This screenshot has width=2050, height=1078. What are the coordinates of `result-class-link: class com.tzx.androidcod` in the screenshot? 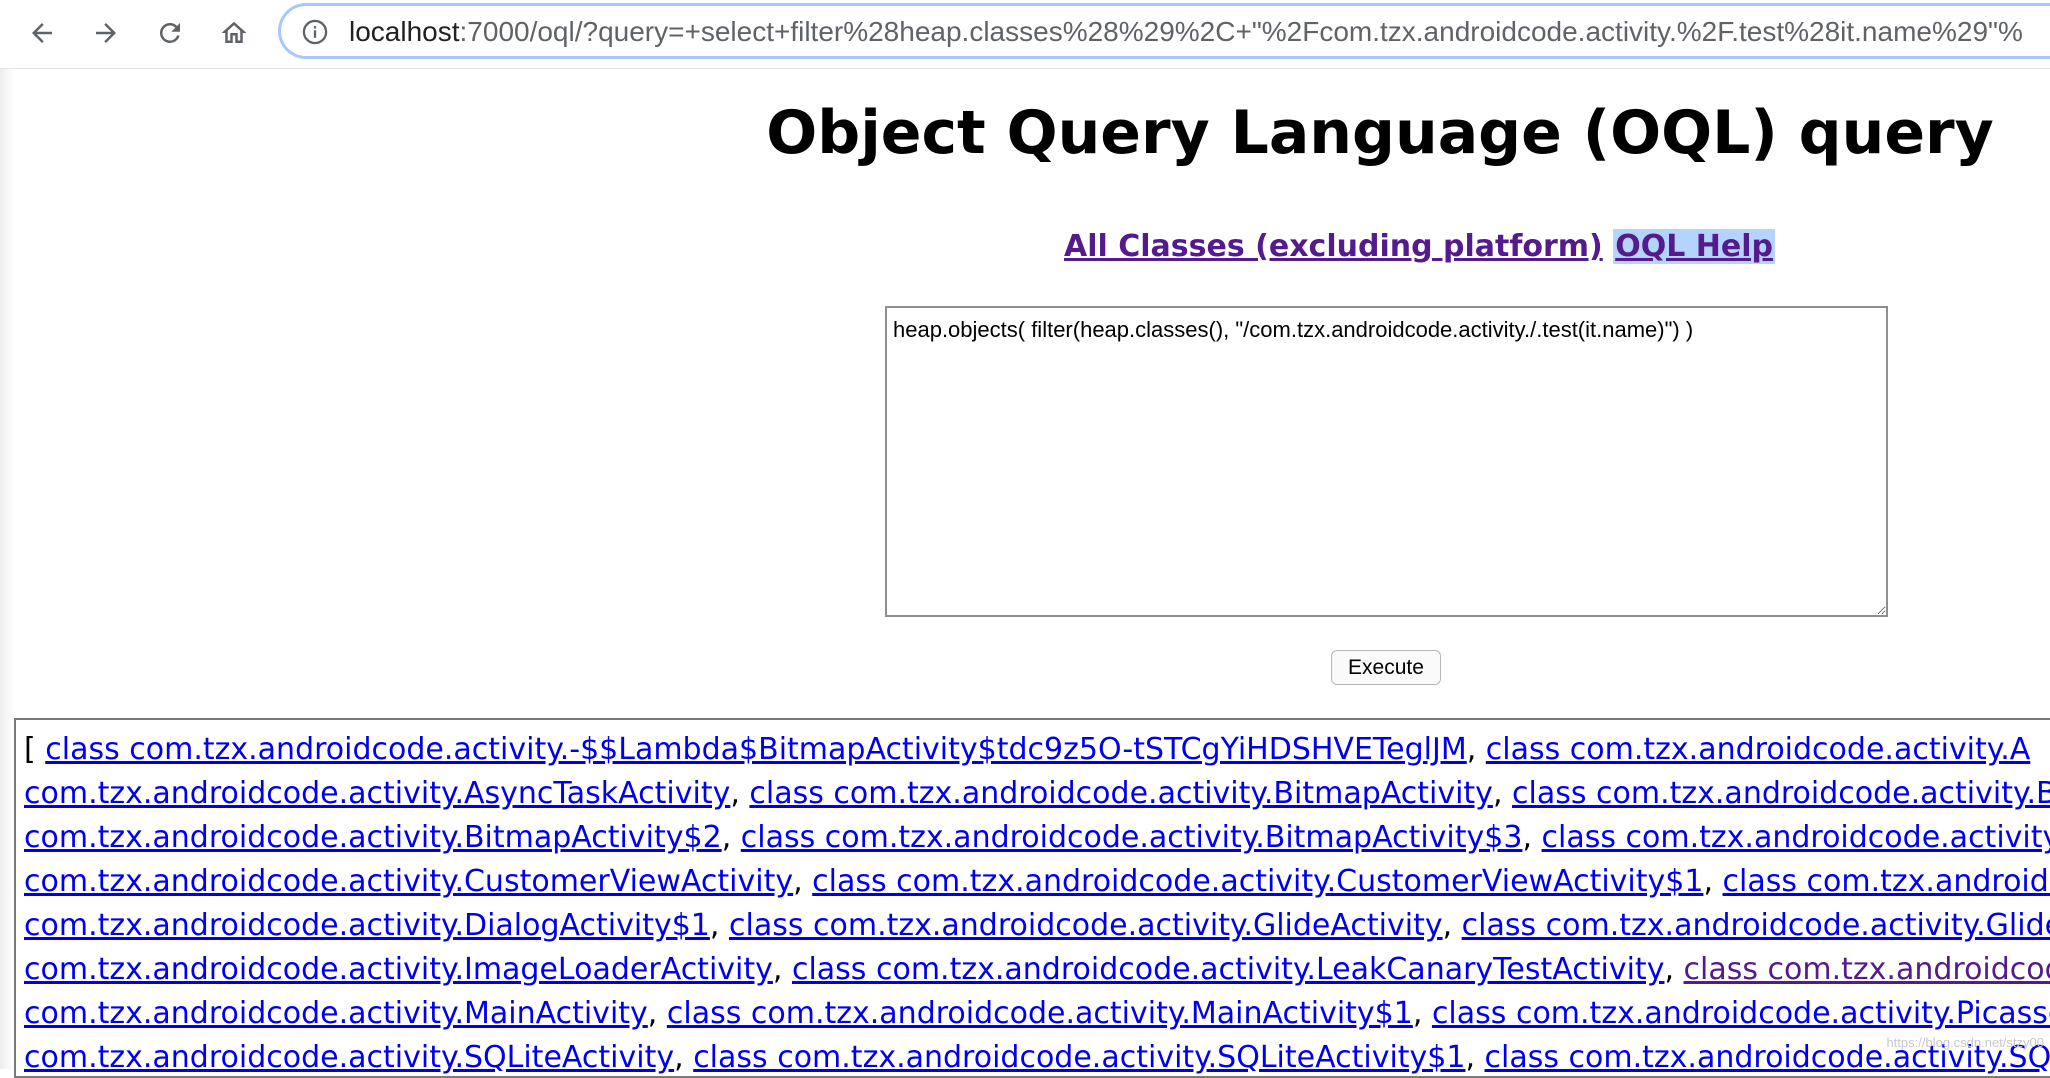 It's located at (1886, 881).